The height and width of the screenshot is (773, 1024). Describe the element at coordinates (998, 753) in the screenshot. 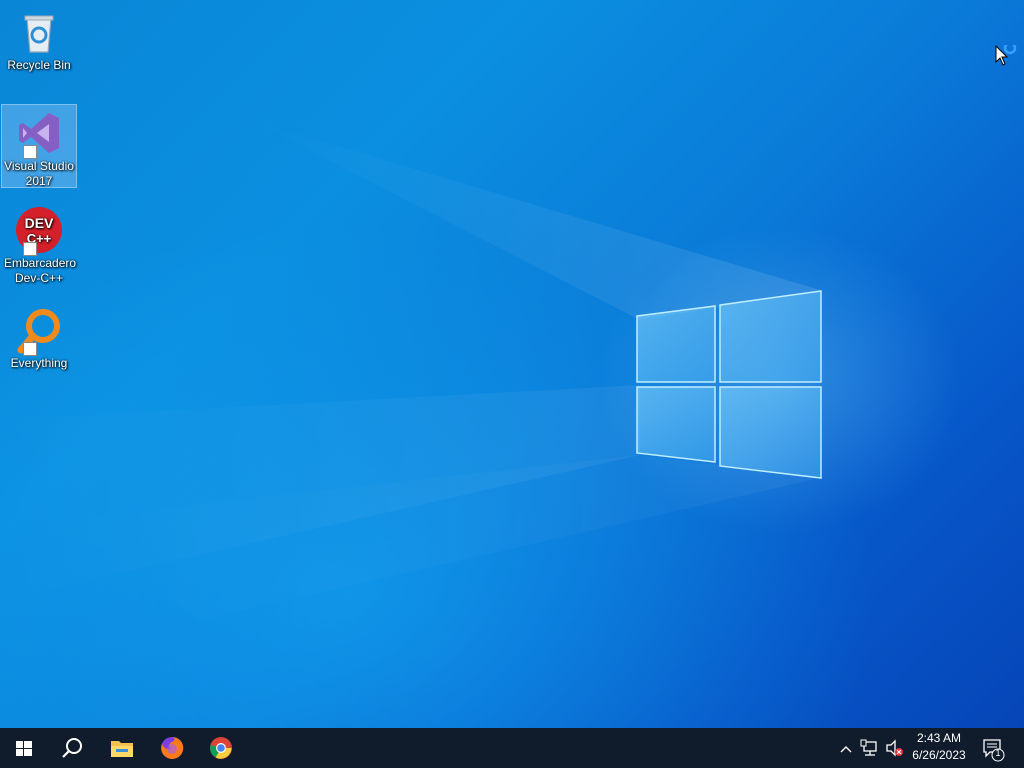

I see `notification-count-badge: 1` at that location.